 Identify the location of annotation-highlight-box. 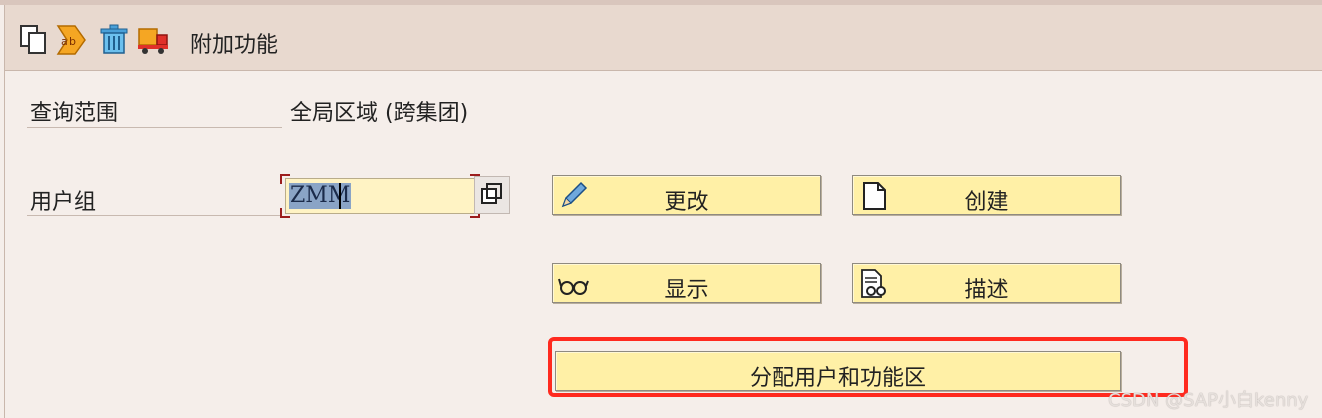
(868, 367).